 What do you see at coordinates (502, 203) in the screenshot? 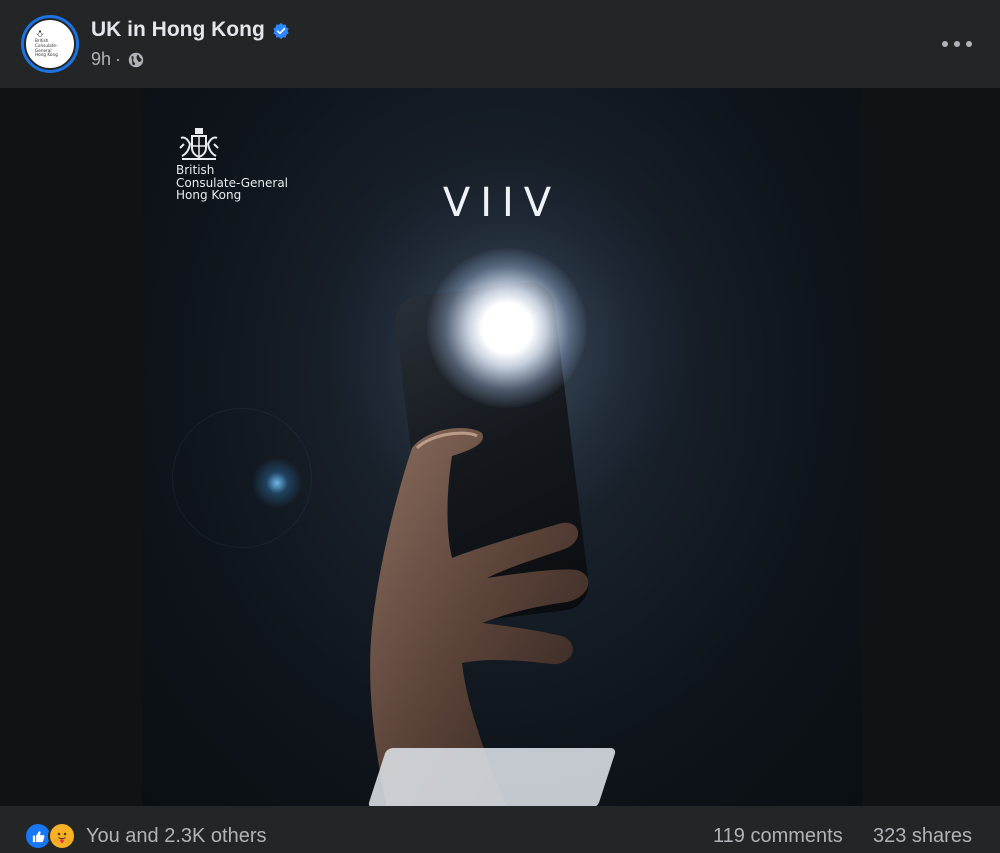
I see `image-headline: VIIV` at bounding box center [502, 203].